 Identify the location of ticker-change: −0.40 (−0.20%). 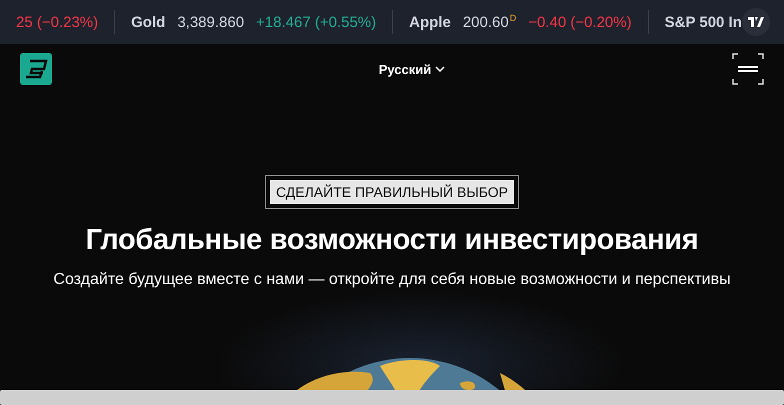
(580, 22).